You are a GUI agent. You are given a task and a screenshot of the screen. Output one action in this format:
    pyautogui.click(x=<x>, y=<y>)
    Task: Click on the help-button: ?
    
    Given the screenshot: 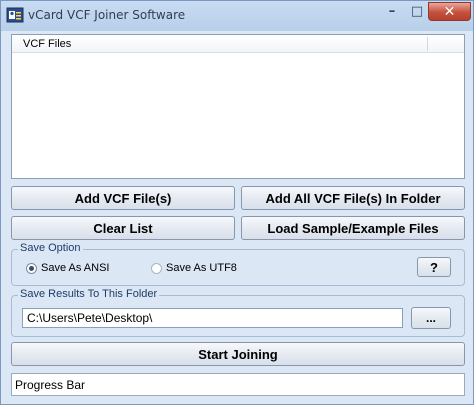 What is the action you would take?
    pyautogui.click(x=434, y=267)
    